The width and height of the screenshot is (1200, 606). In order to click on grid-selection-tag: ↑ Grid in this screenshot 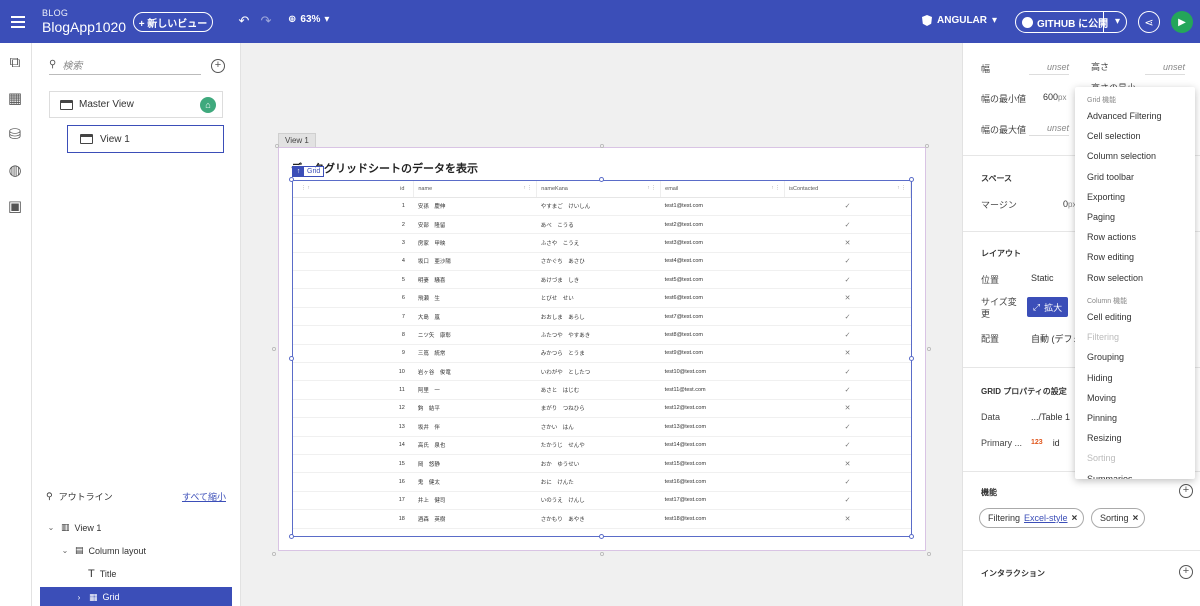, I will do `click(308, 171)`.